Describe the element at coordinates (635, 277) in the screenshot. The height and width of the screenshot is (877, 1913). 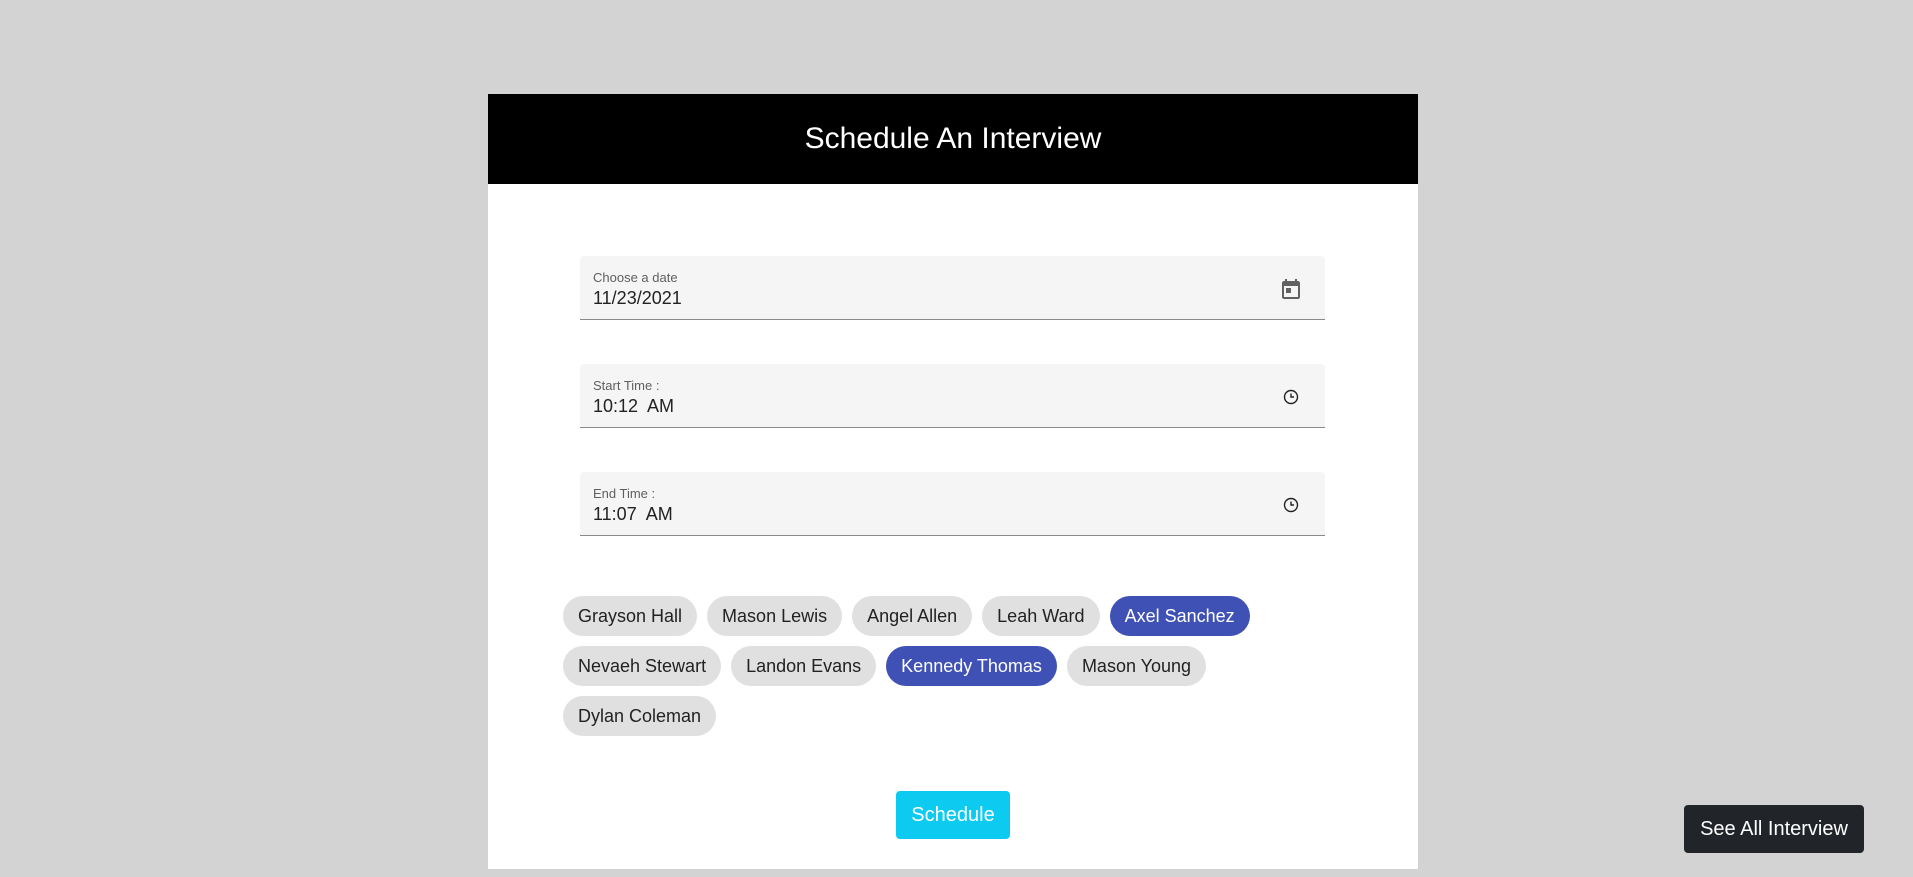
I see `date-field-label: Choose a date` at that location.